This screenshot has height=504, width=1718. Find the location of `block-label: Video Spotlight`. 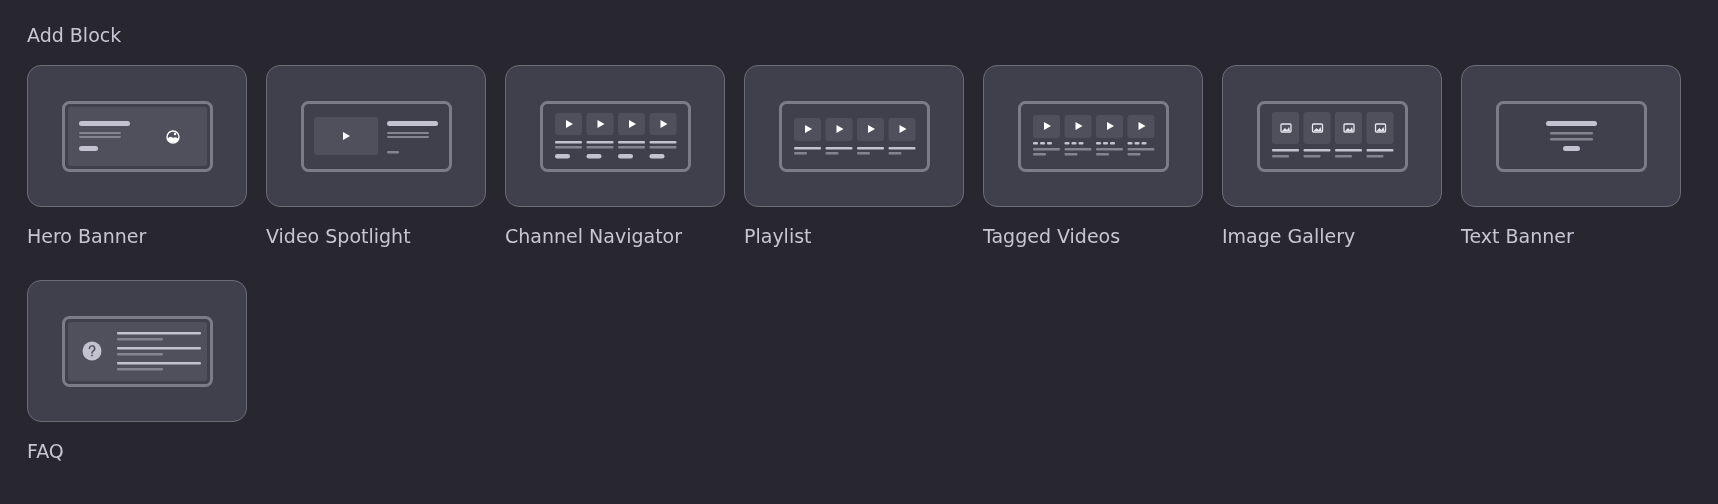

block-label: Video Spotlight is located at coordinates (338, 236).